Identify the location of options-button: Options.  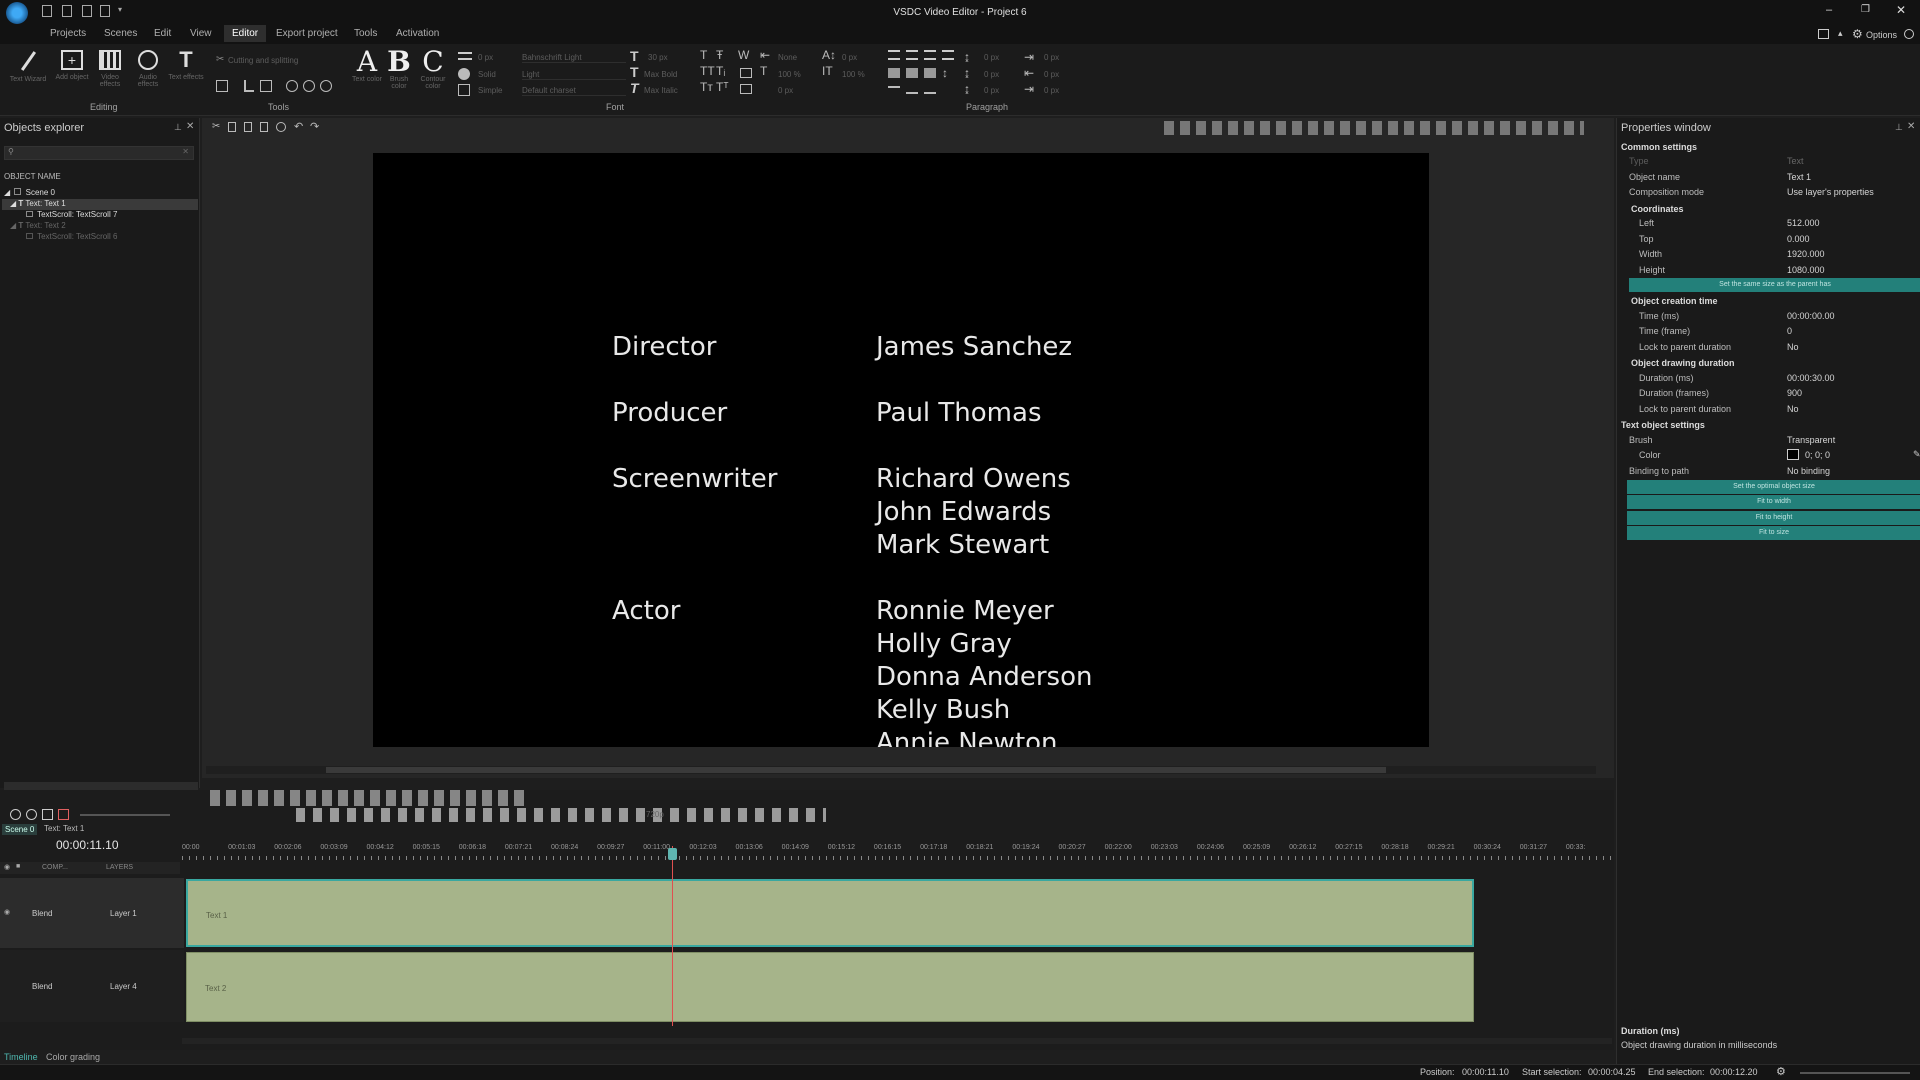
(1881, 35).